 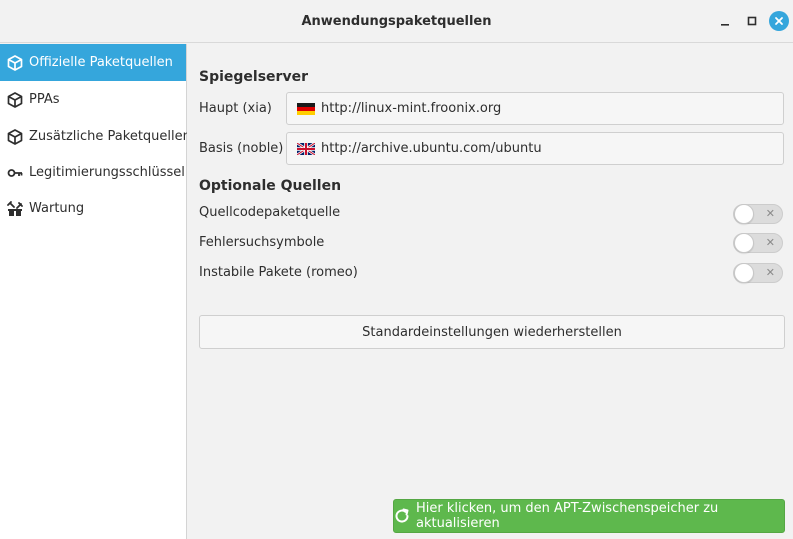 I want to click on base-mirror-label: Basis (noble), so click(x=241, y=148).